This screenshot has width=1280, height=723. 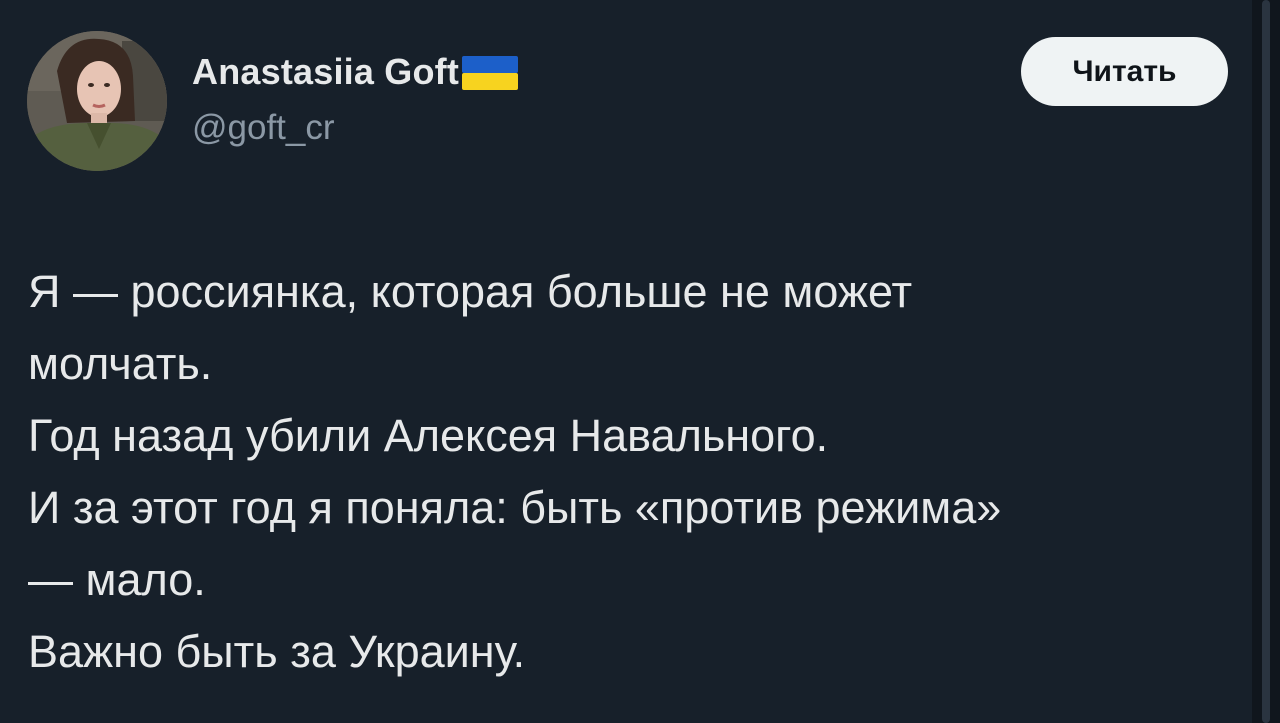 I want to click on tweet-text-line: молчать., so click(x=120, y=363).